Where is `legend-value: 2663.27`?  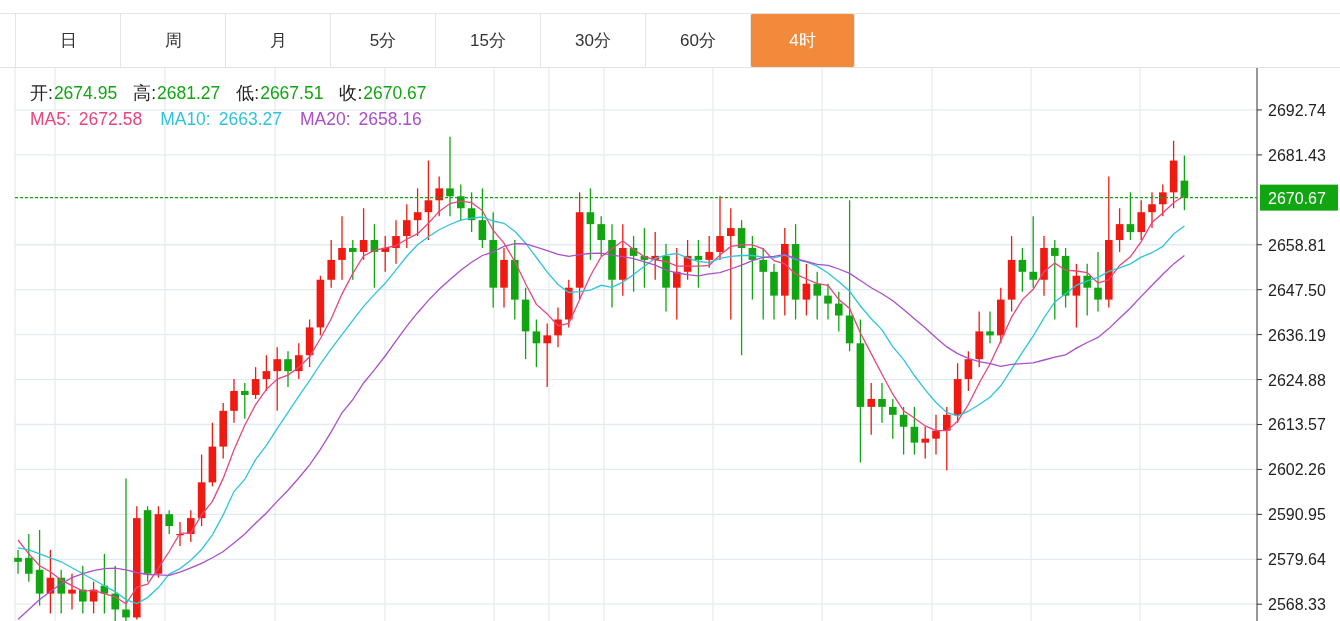 legend-value: 2663.27 is located at coordinates (250, 119).